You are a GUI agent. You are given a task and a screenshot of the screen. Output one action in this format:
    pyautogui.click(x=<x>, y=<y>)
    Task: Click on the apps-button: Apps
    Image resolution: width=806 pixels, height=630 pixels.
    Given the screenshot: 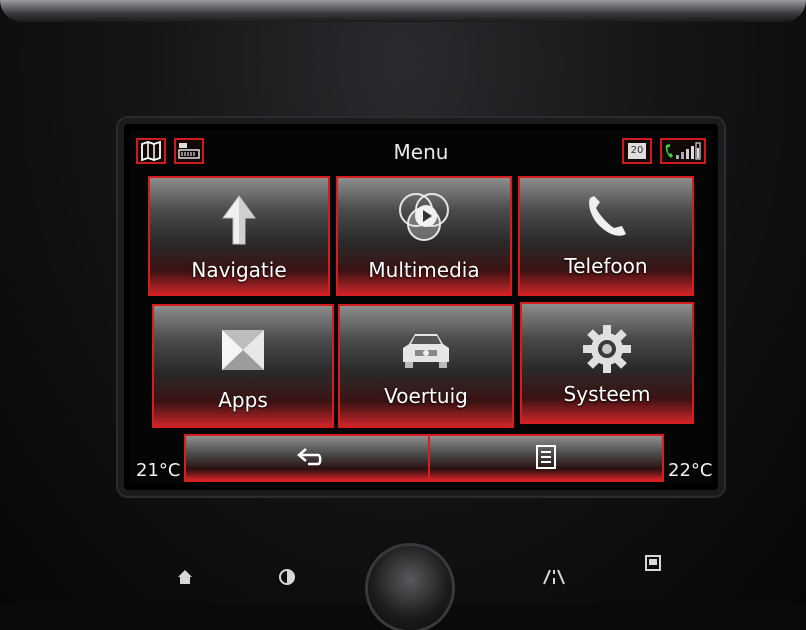 What is the action you would take?
    pyautogui.click(x=243, y=366)
    